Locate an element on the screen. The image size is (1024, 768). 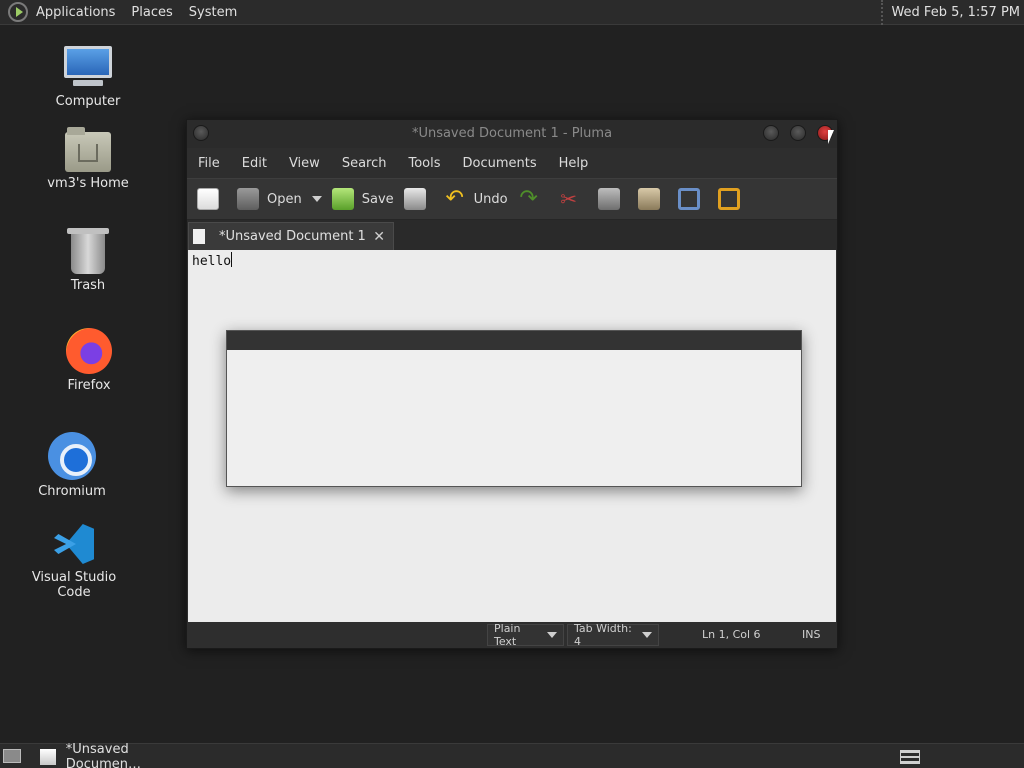
print-icon is located at coordinates (414, 199).